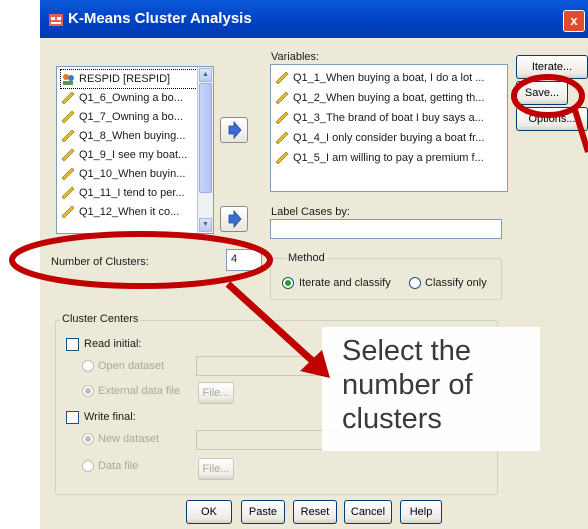  Describe the element at coordinates (580, 131) in the screenshot. I see `save-arrow-line` at that location.